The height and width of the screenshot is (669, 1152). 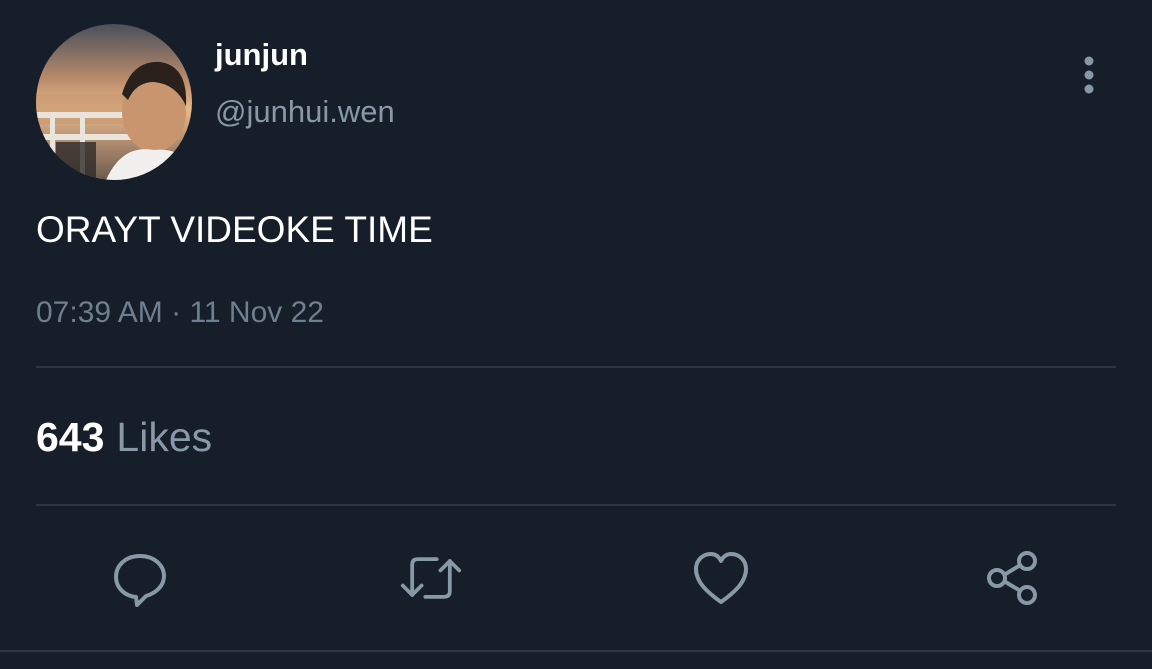 I want to click on share-nodes-icon, so click(x=1012, y=578).